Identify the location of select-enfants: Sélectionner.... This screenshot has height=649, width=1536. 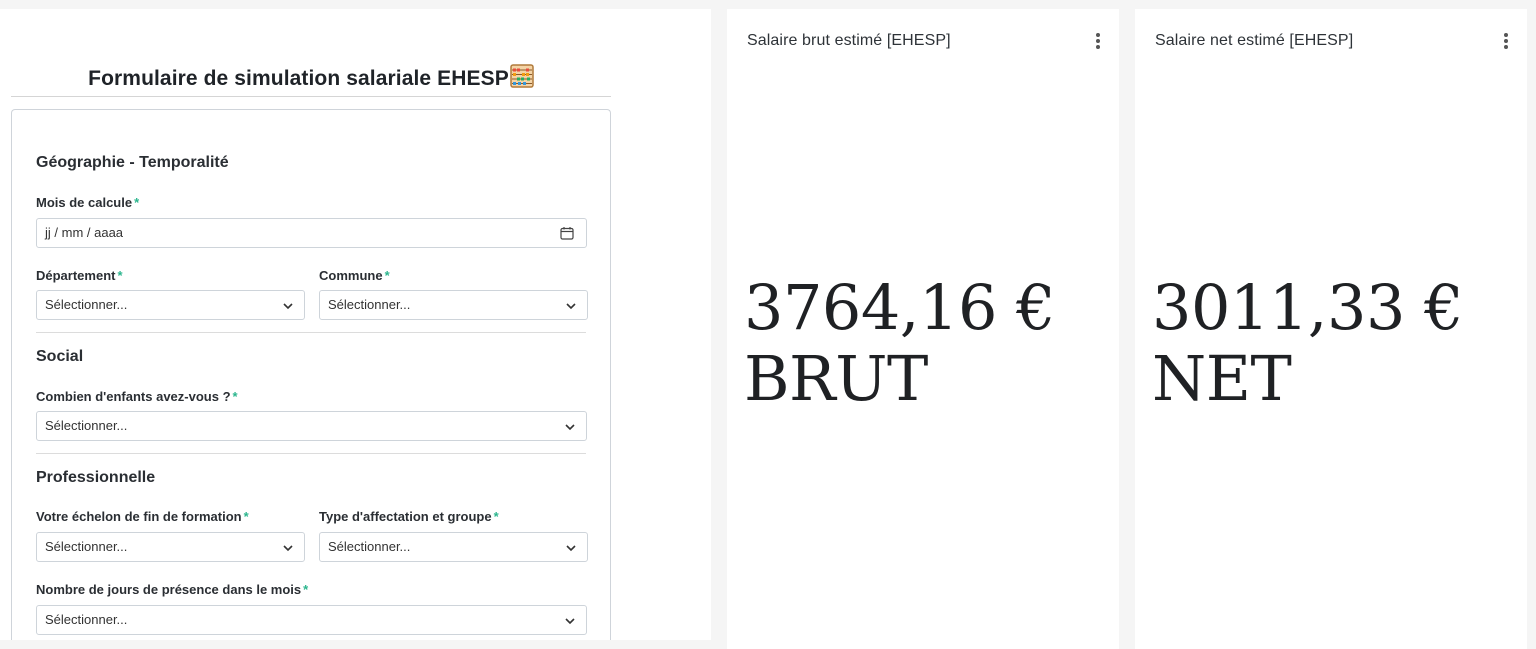
(311, 426).